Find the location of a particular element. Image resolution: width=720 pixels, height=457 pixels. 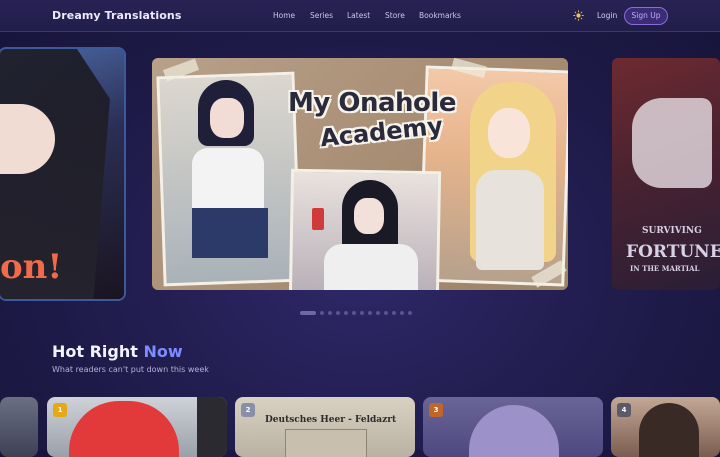

series-card-rank-4: 4 is located at coordinates (665, 427).